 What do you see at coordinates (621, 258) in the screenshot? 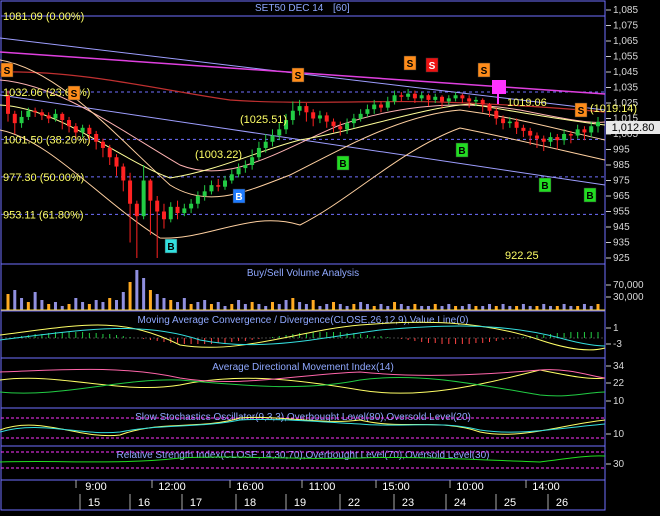
I see `y-tick-label: 925` at bounding box center [621, 258].